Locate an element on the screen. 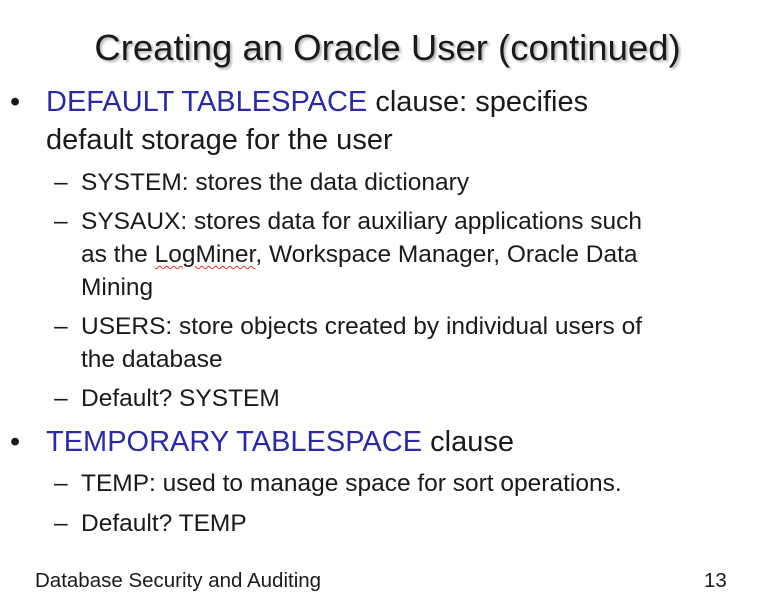 This screenshot has height=596, width=760. slide-title: Creating an Oracle User (continued) is located at coordinates (387, 47).